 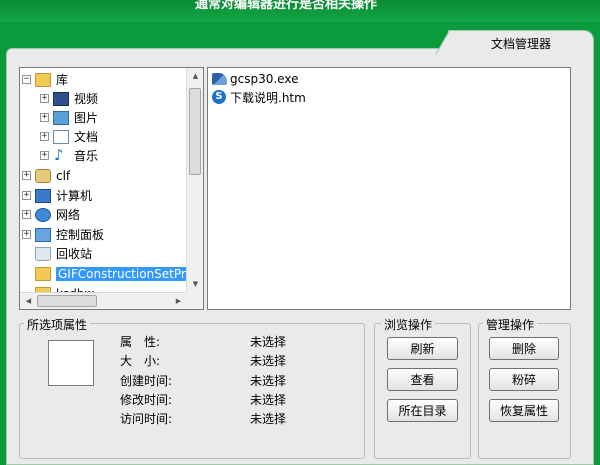 I want to click on user-folder-icon, so click(x=43, y=175).